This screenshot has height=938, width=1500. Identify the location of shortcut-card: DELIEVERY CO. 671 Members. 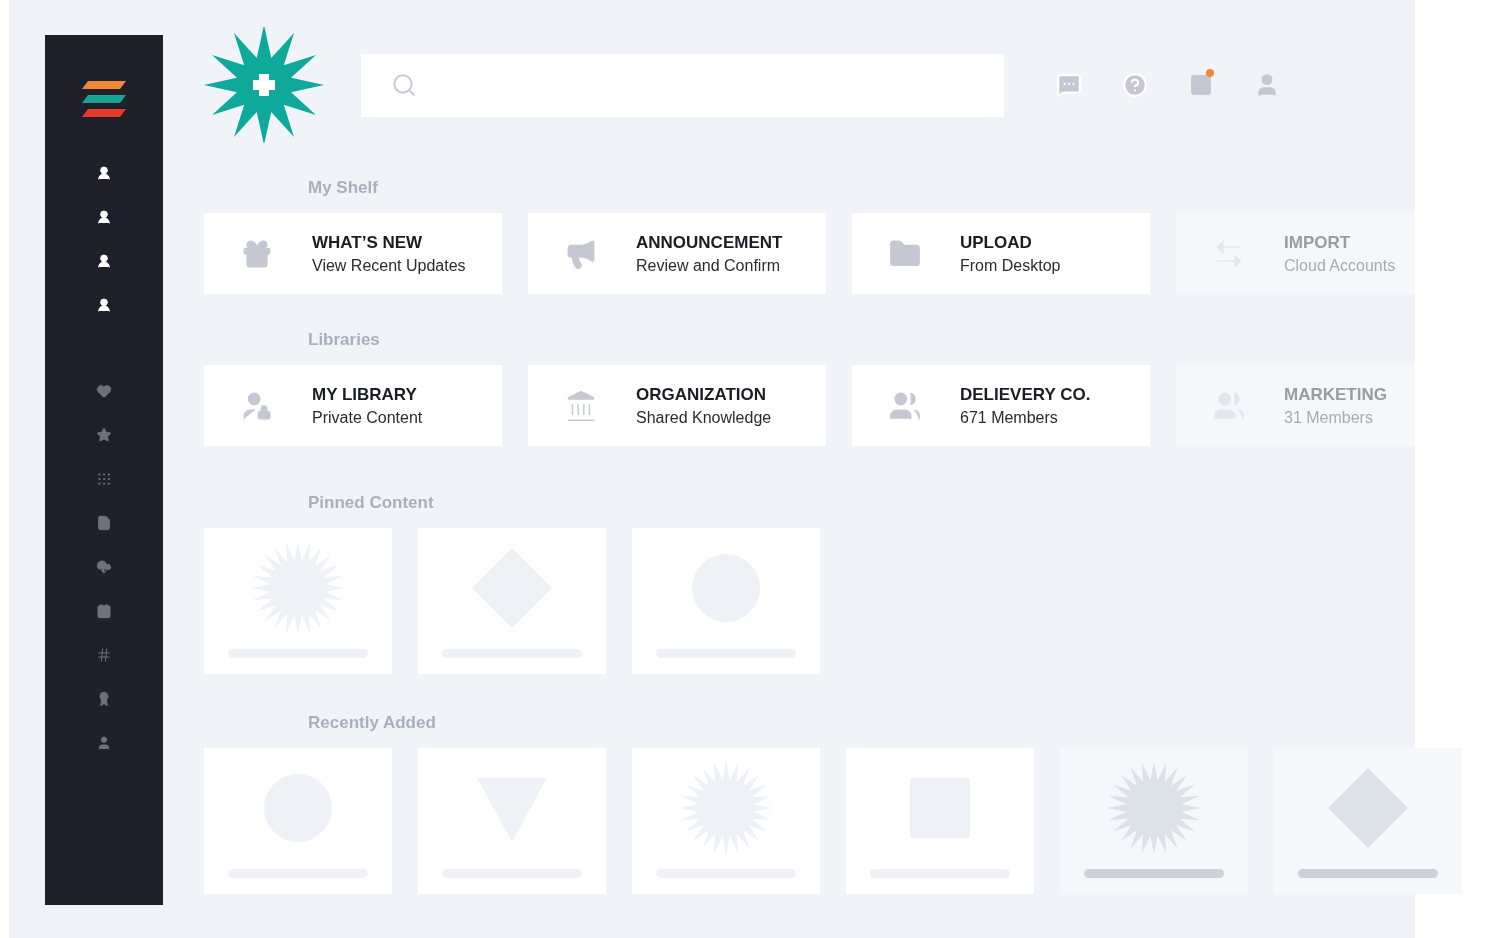
(1001, 405).